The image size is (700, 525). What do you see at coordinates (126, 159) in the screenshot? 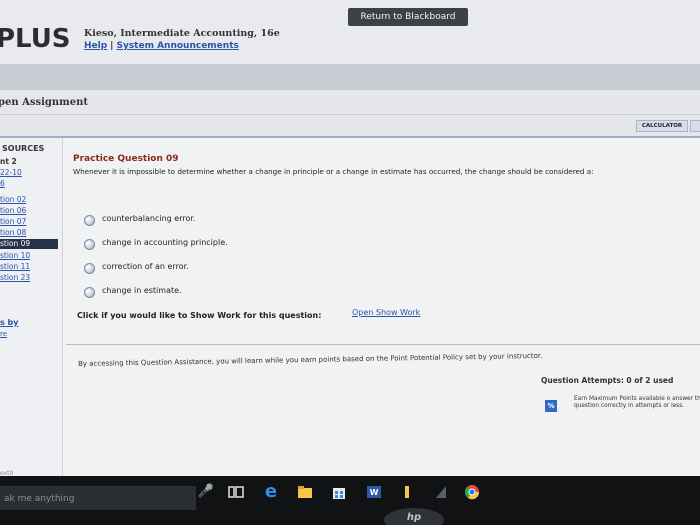
I see `question-title: Practice Question 09` at bounding box center [126, 159].